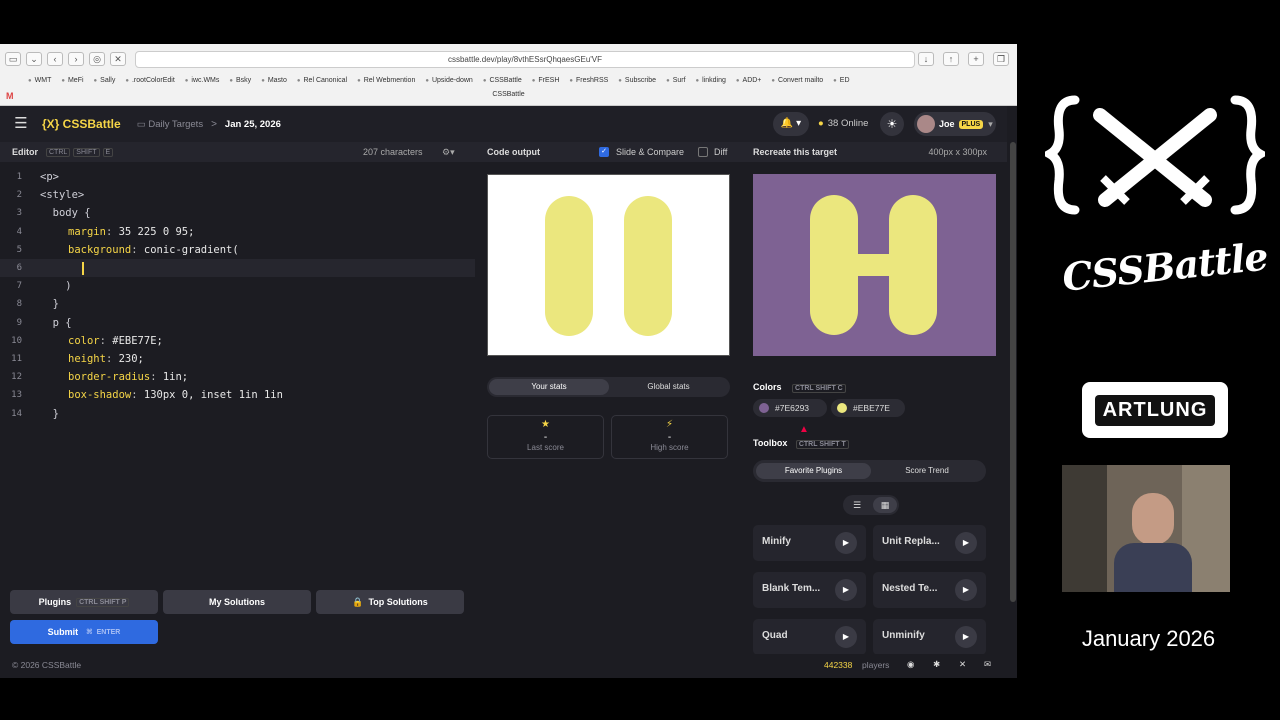 This screenshot has height=720, width=1280. What do you see at coordinates (237, 414) in the screenshot?
I see `code-line: 14 }` at bounding box center [237, 414].